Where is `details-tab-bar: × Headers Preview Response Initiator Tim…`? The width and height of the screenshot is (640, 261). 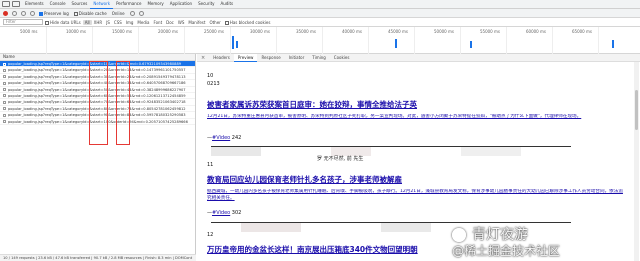 details-tab-bar: × Headers Preview Response Initiator Tim… is located at coordinates (418, 57).